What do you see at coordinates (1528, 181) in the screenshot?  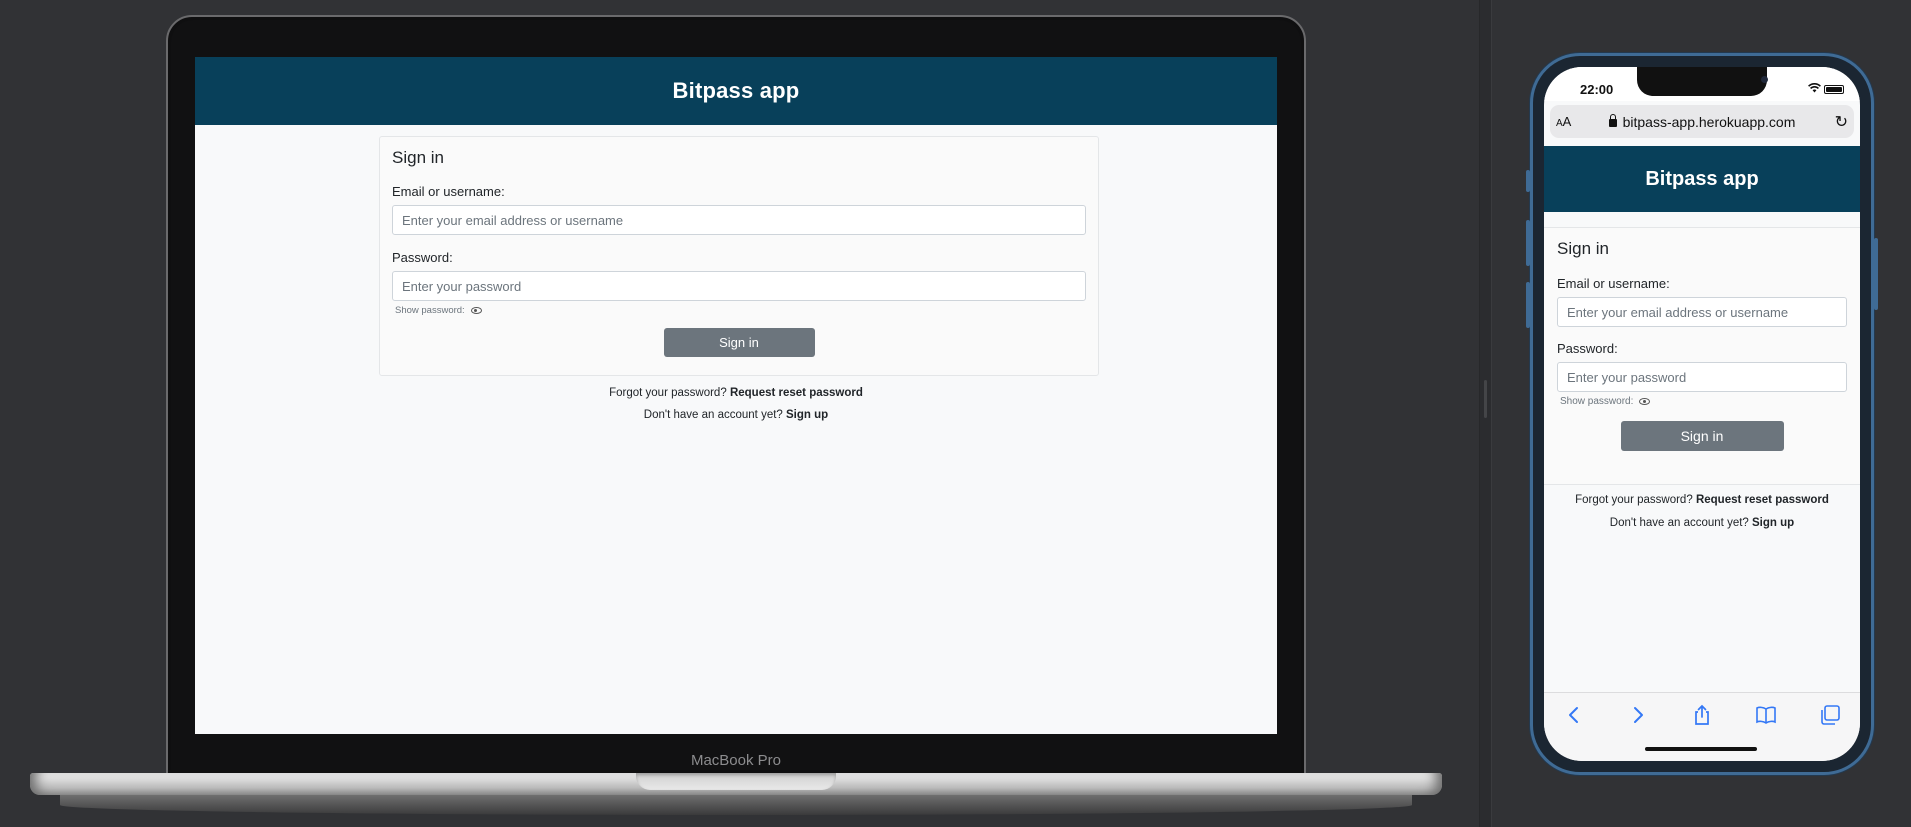 I see `iphone-action-button` at bounding box center [1528, 181].